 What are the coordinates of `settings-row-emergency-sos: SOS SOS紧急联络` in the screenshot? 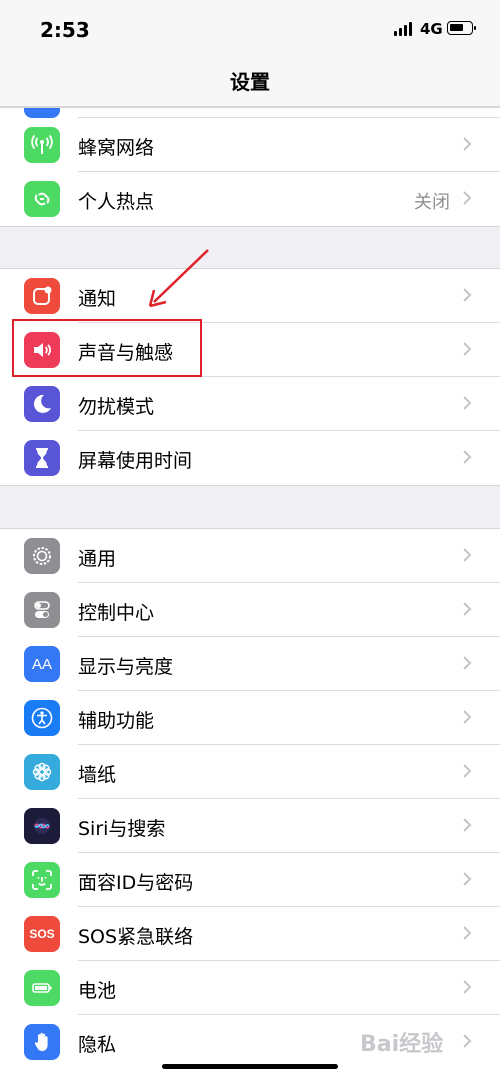 It's located at (250, 934).